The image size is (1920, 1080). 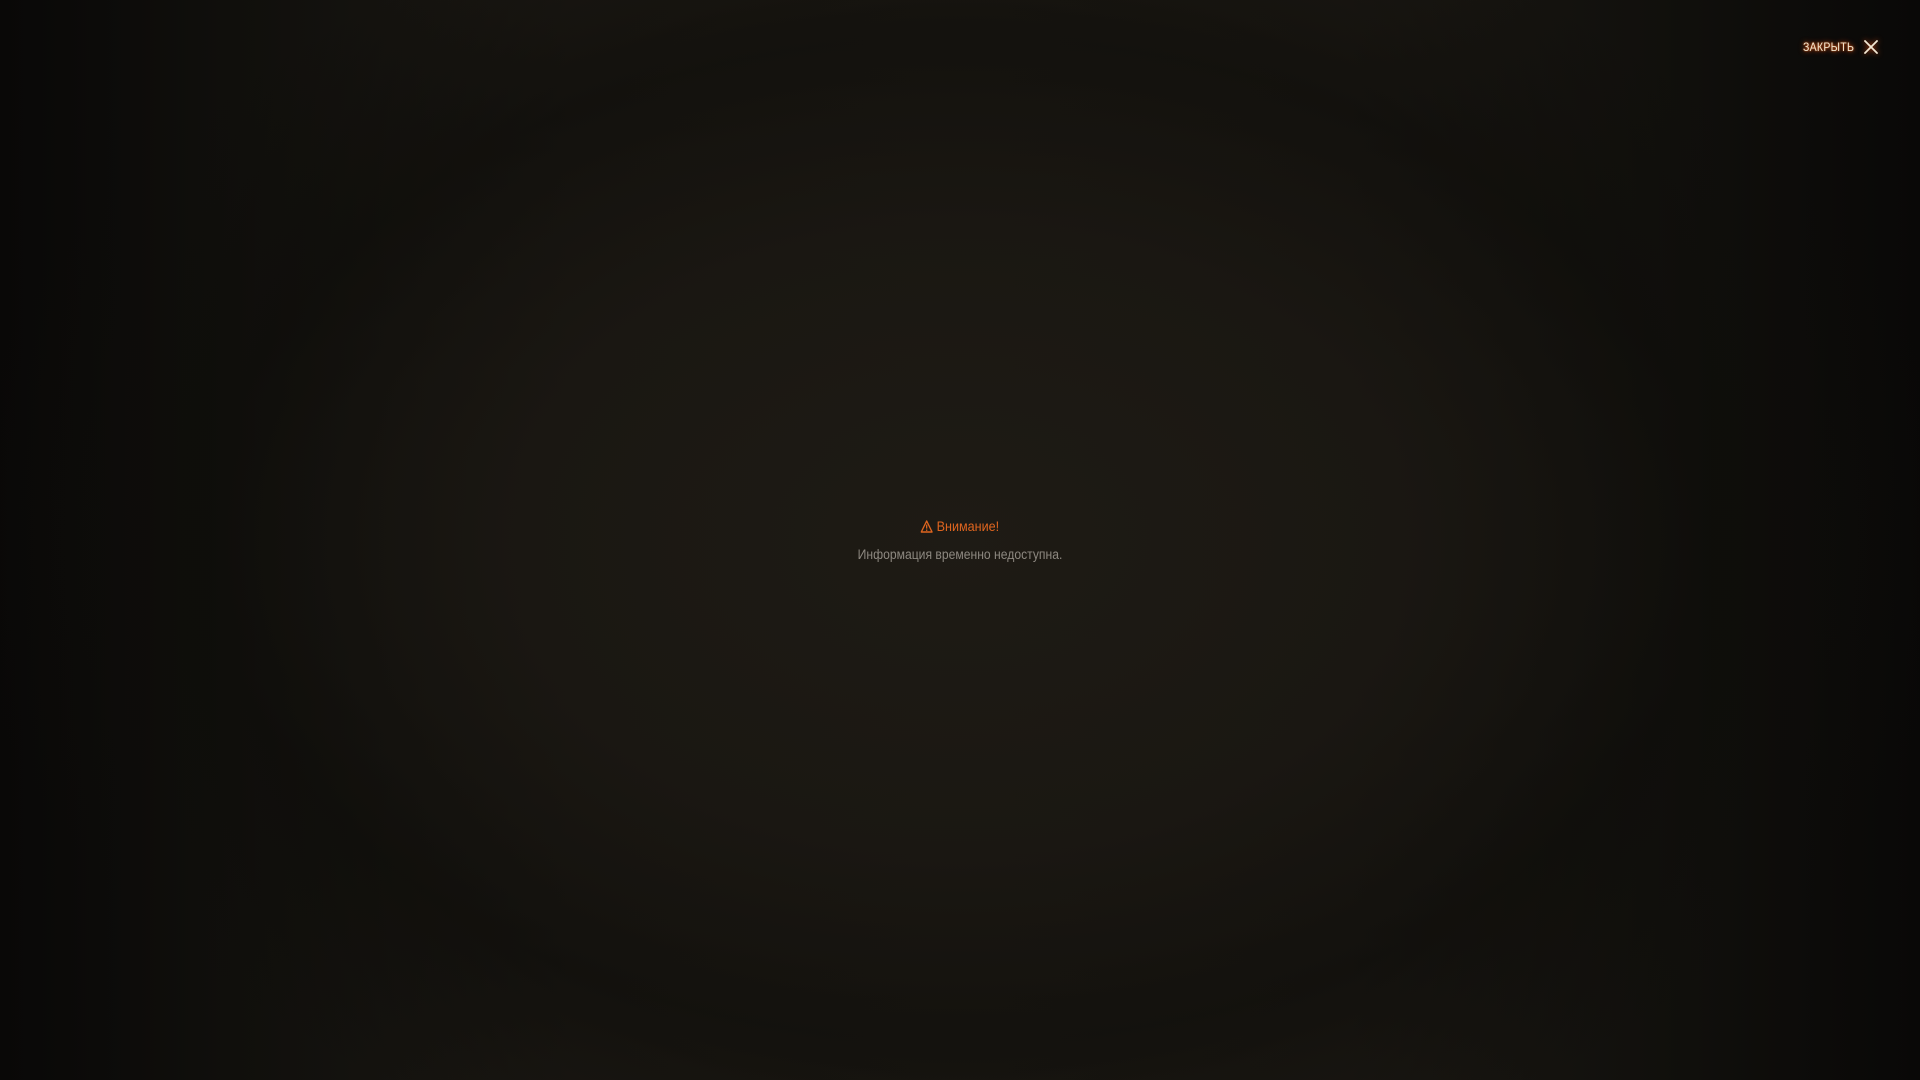 I want to click on close-button: ЗАКРЫТЬ, so click(x=1838, y=47).